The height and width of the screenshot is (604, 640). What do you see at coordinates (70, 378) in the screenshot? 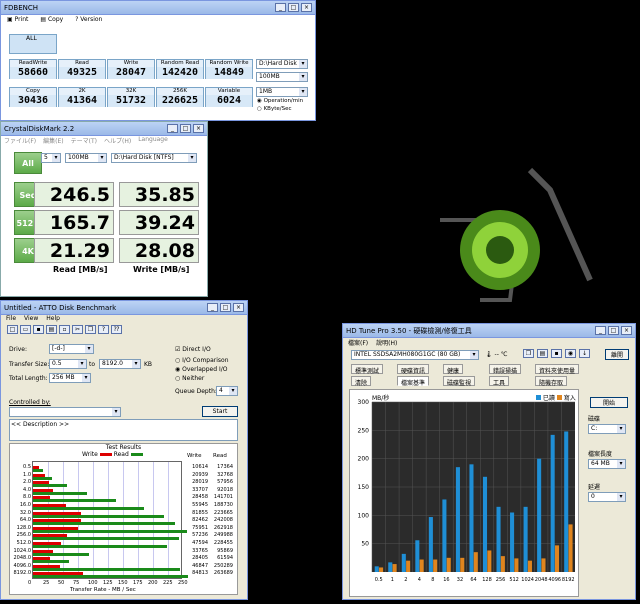
I see `total-length-select: 256 MB` at bounding box center [70, 378].